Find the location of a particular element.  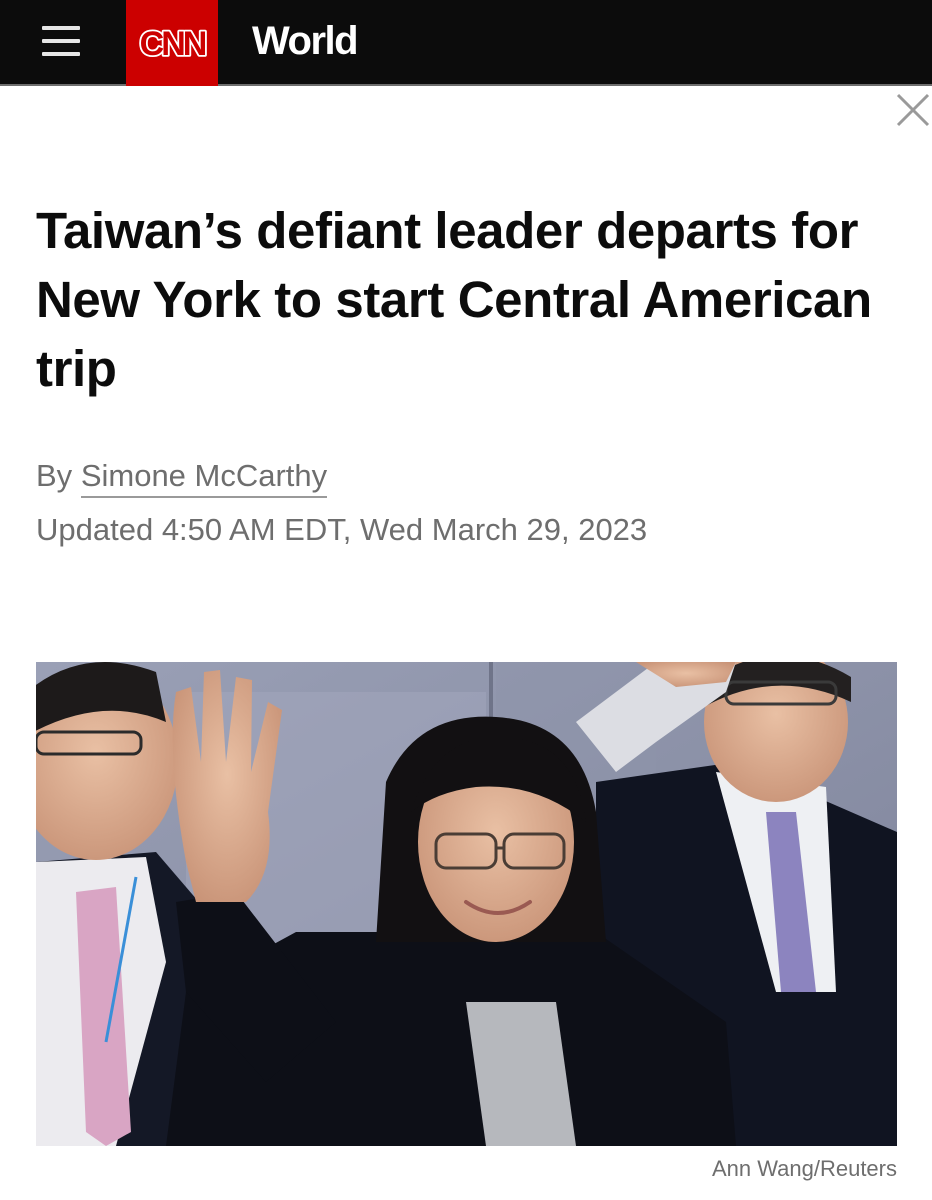

photo-credit: Ann Wang/Reuters is located at coordinates (804, 1168).